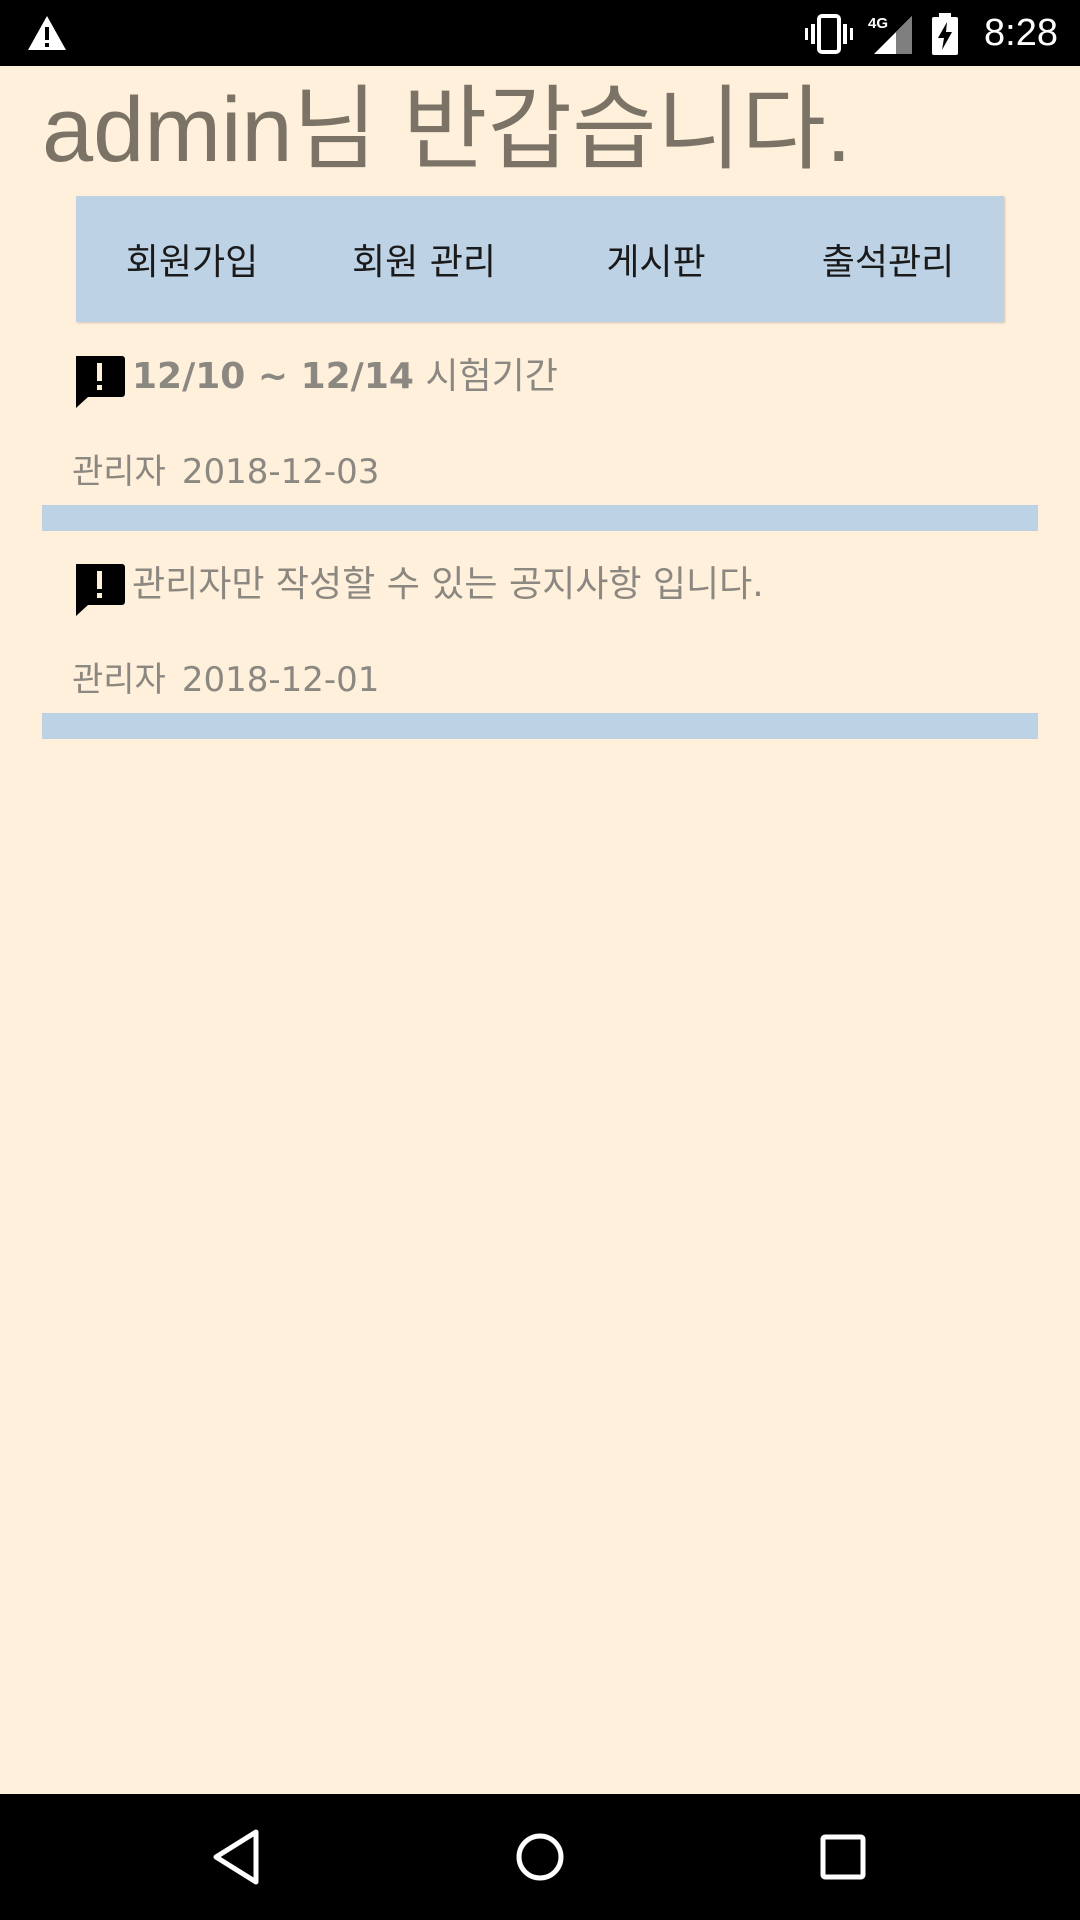 The width and height of the screenshot is (1080, 1920). I want to click on warning-icon, so click(47, 33).